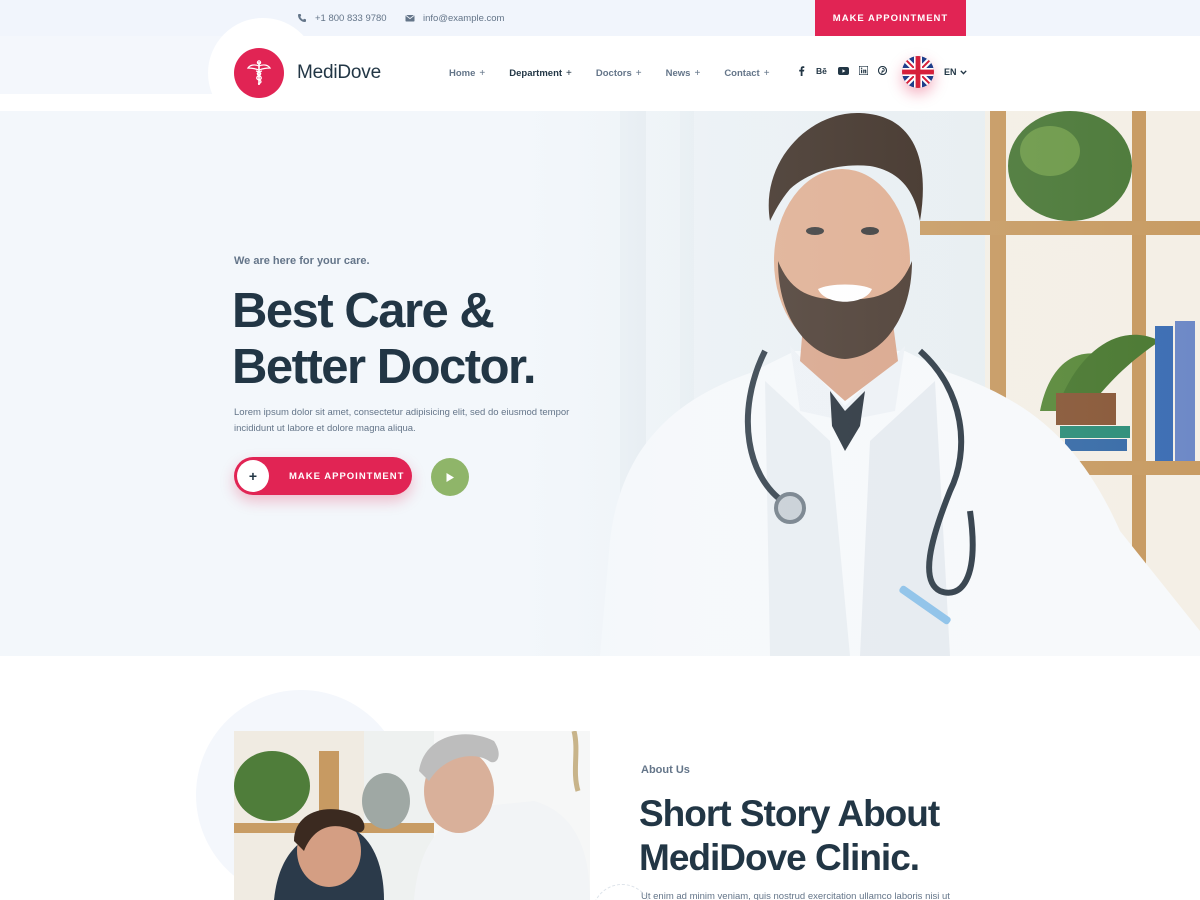  What do you see at coordinates (302, 18) in the screenshot?
I see `phone-icon` at bounding box center [302, 18].